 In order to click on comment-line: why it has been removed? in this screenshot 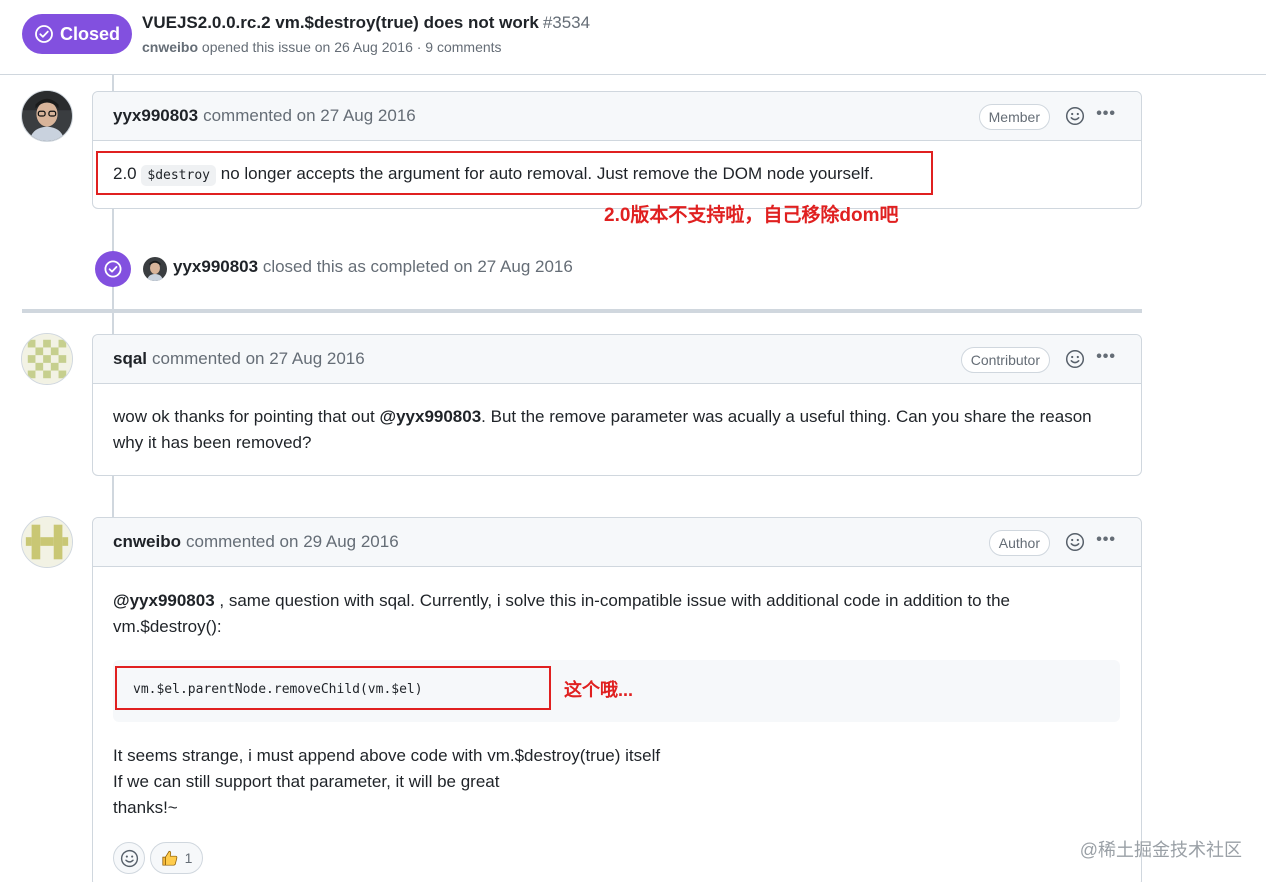, I will do `click(212, 442)`.